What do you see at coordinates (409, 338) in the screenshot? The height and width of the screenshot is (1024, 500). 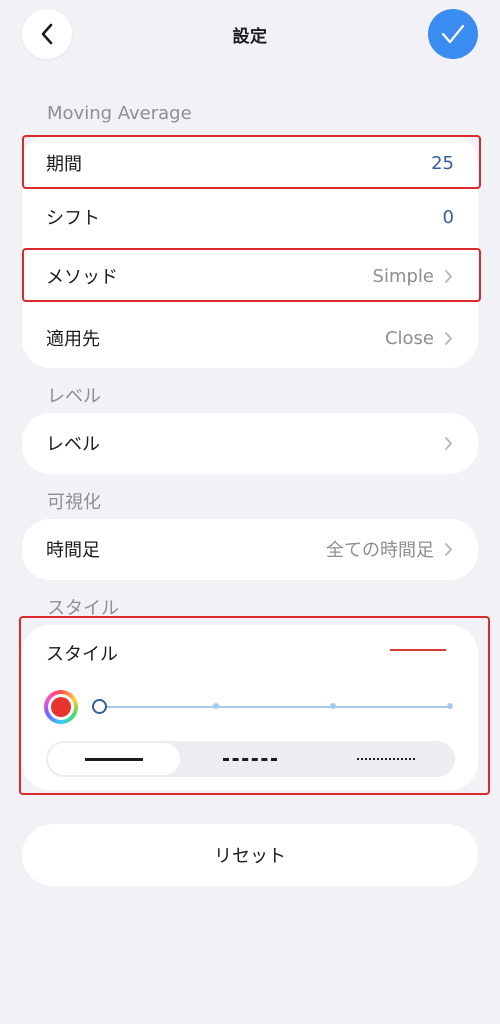 I see `apply-to-value: Close` at bounding box center [409, 338].